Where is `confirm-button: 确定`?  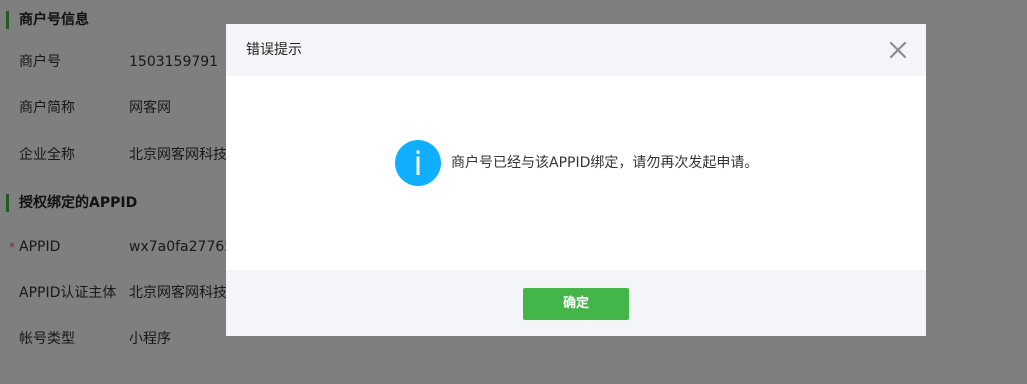
confirm-button: 确定 is located at coordinates (576, 304).